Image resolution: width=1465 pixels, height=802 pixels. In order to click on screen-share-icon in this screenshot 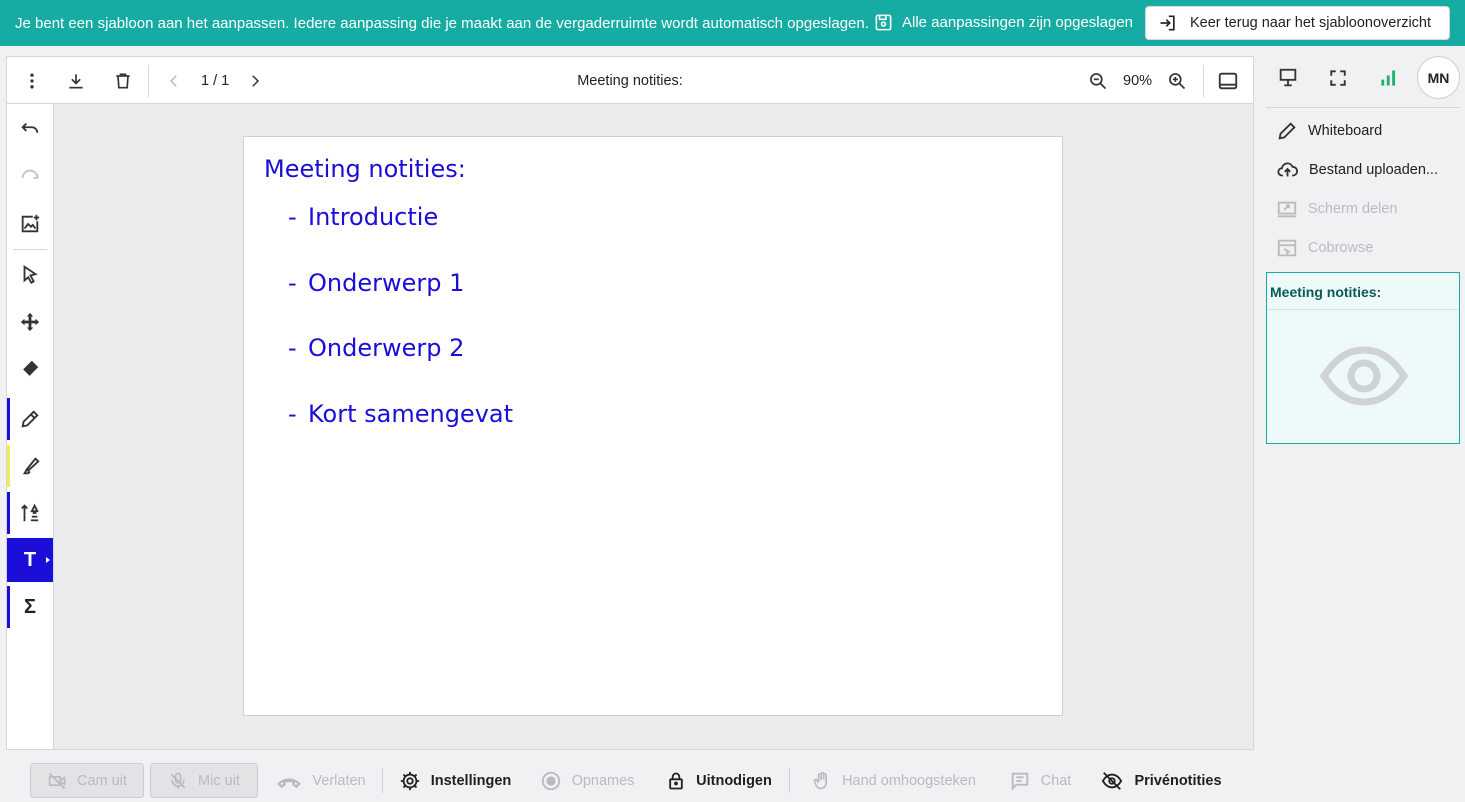, I will do `click(1287, 209)`.